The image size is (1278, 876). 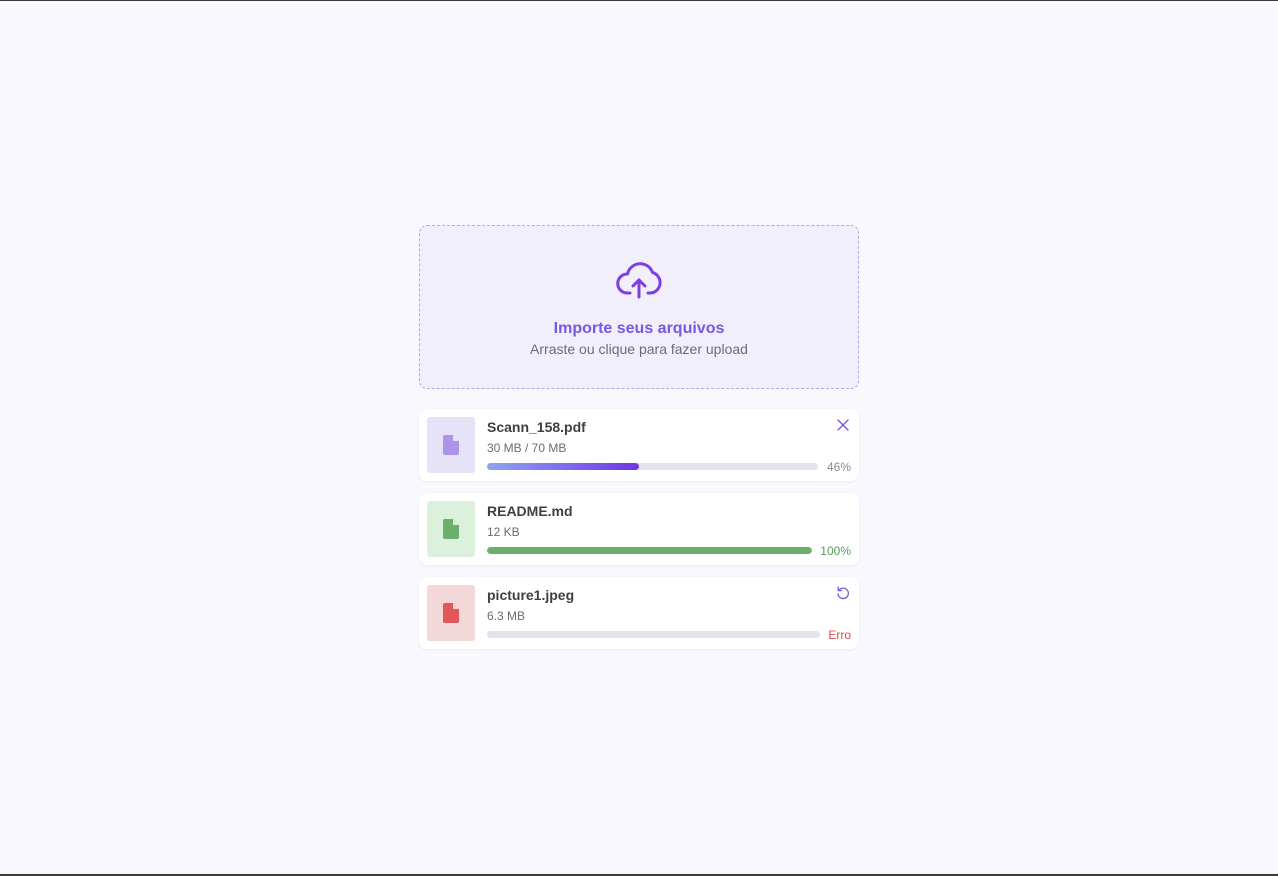 I want to click on file-name: Scann_158.pdf, so click(x=536, y=427).